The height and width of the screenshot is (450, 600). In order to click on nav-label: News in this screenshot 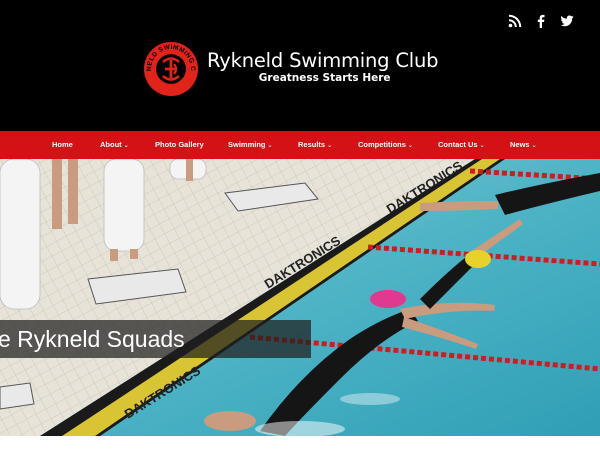, I will do `click(520, 144)`.